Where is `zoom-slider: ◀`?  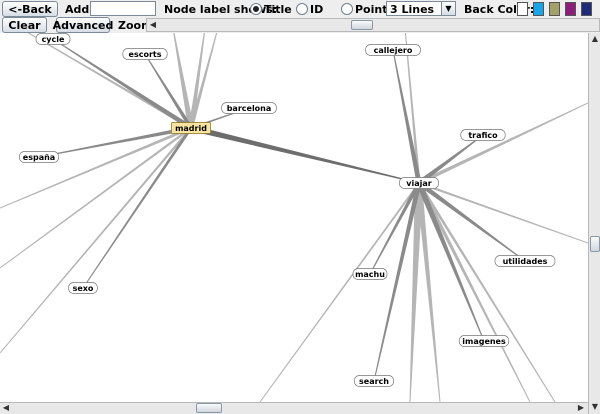
zoom-slider: ◀ is located at coordinates (373, 25).